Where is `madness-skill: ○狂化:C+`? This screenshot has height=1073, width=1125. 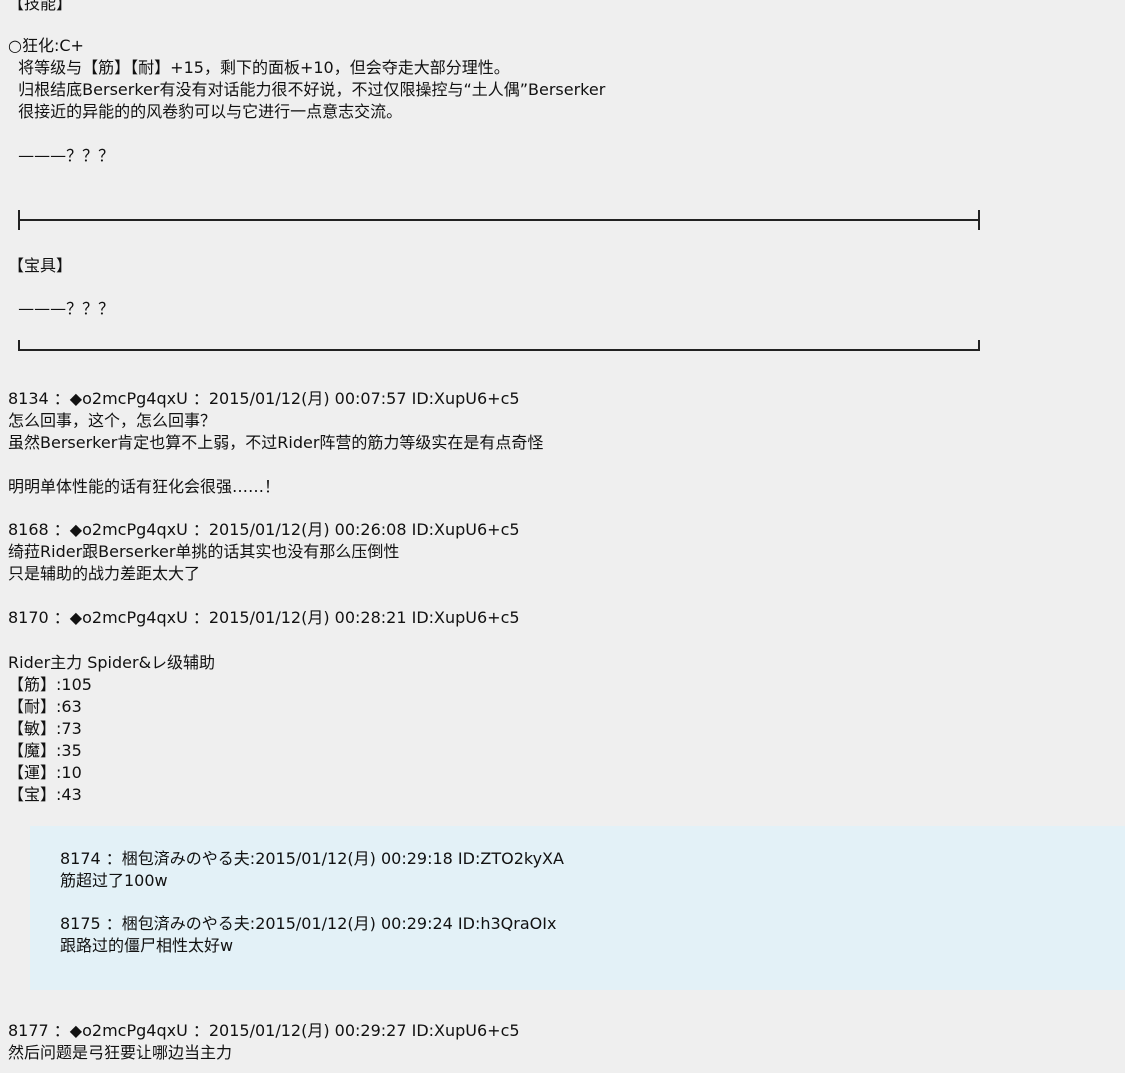 madness-skill: ○狂化:C+ is located at coordinates (46, 45).